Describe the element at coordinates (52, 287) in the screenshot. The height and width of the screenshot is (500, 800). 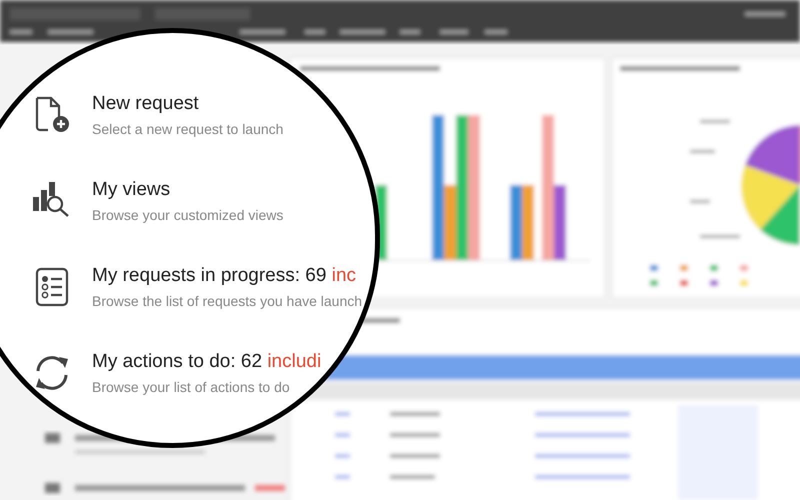
I see `checklist-icon` at that location.